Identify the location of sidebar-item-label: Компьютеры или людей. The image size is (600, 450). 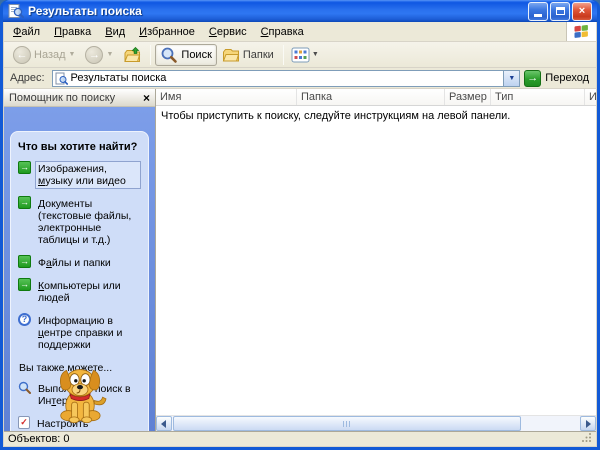
(79, 292).